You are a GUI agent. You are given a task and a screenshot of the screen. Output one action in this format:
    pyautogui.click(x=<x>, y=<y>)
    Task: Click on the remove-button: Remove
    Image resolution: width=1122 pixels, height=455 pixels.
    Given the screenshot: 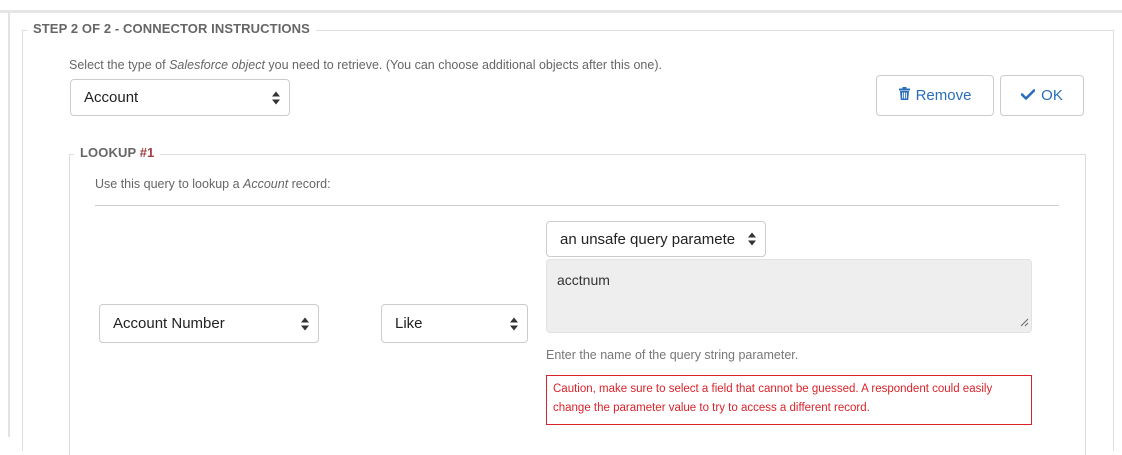 What is the action you would take?
    pyautogui.click(x=935, y=95)
    